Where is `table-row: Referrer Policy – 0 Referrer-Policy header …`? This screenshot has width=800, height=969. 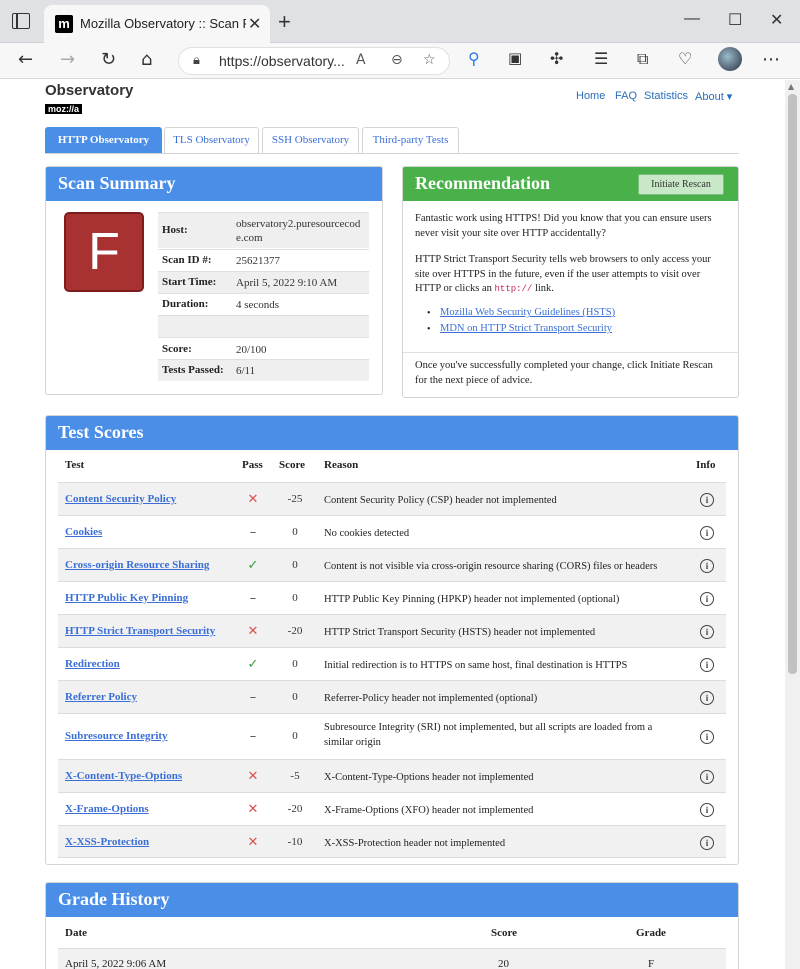
table-row: Referrer Policy – 0 Referrer-Policy header … is located at coordinates (392, 696).